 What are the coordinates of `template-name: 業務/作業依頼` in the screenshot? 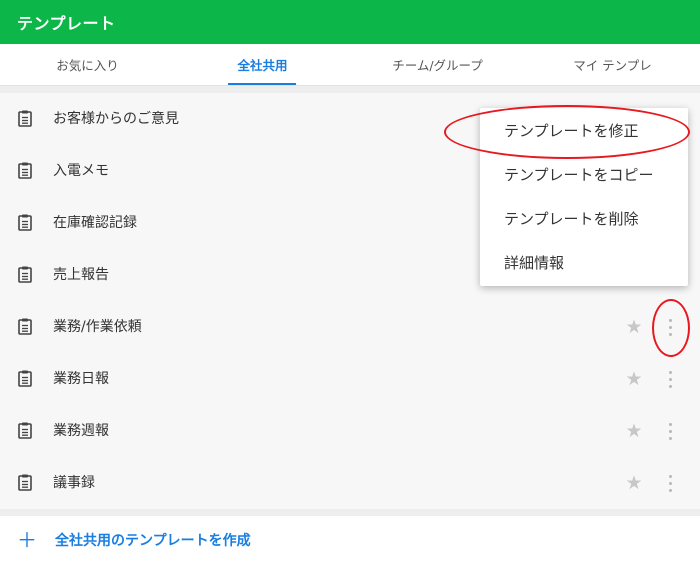 It's located at (97, 327).